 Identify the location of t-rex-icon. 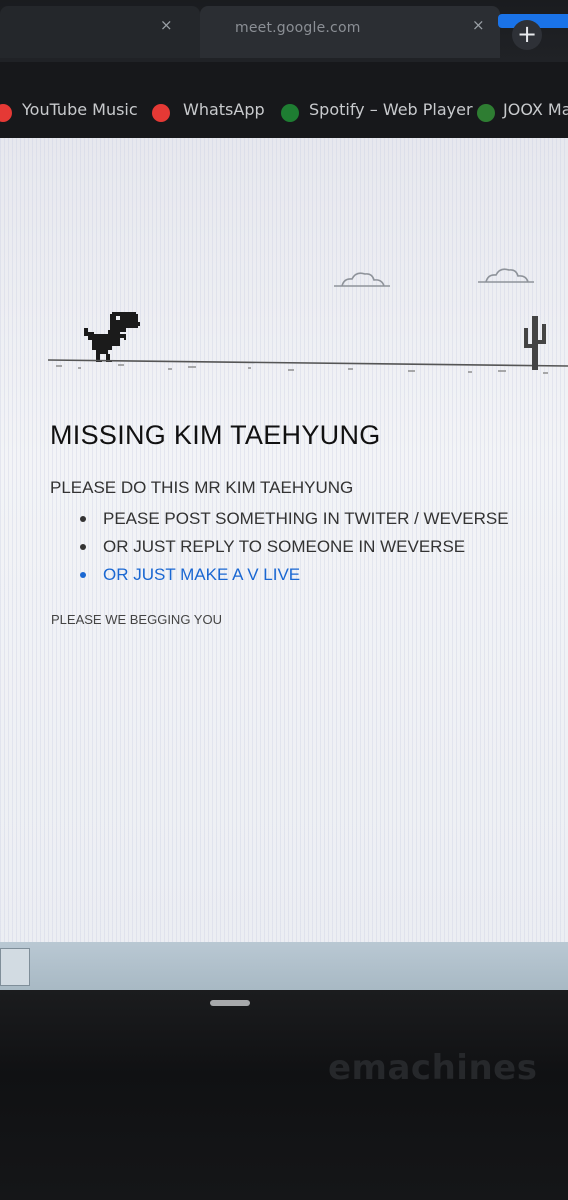
(112, 338).